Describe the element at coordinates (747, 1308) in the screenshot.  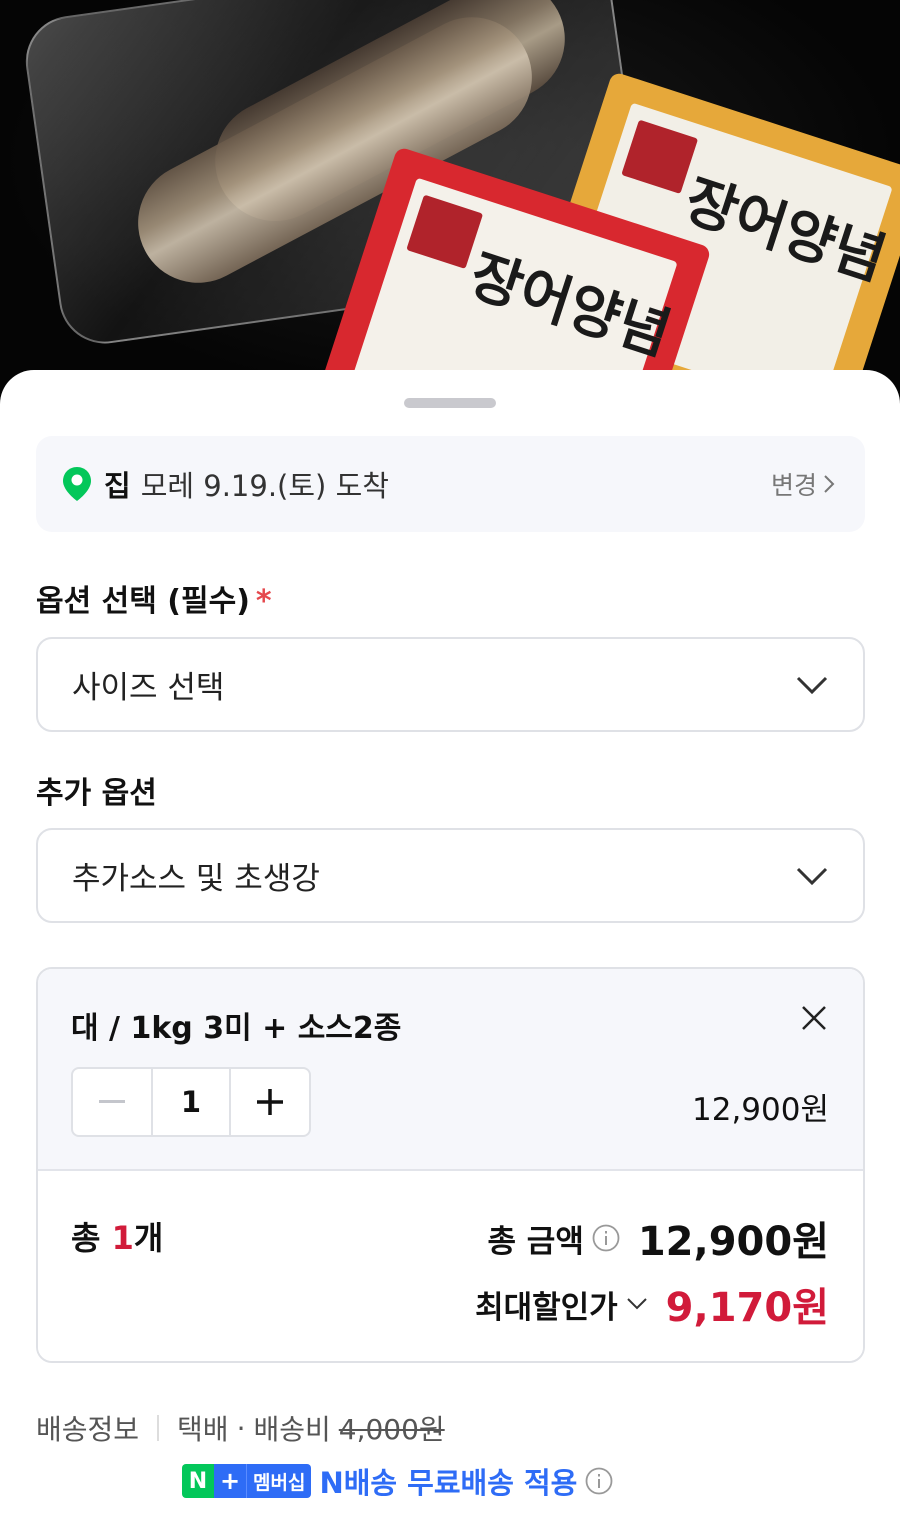
I see `max-discount-value: 9,170원` at that location.